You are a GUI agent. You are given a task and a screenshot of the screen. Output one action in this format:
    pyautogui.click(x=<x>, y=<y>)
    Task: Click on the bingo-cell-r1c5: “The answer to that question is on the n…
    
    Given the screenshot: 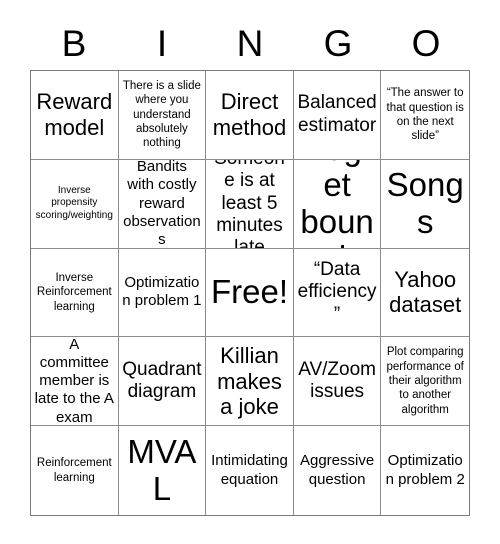 What is the action you would take?
    pyautogui.click(x=425, y=115)
    